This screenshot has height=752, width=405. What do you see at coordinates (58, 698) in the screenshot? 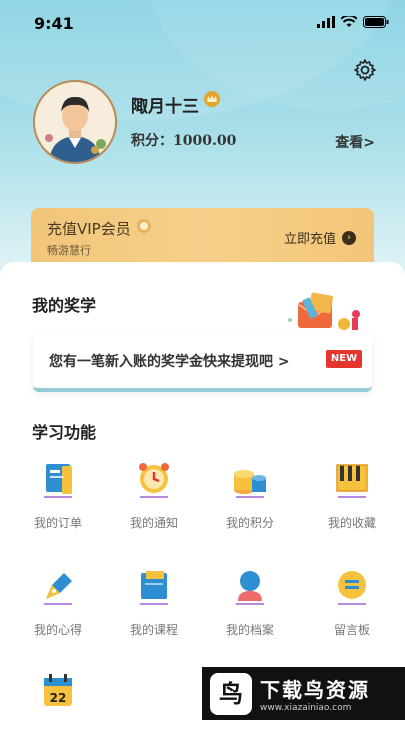
I see `calendar-day: 22` at bounding box center [58, 698].